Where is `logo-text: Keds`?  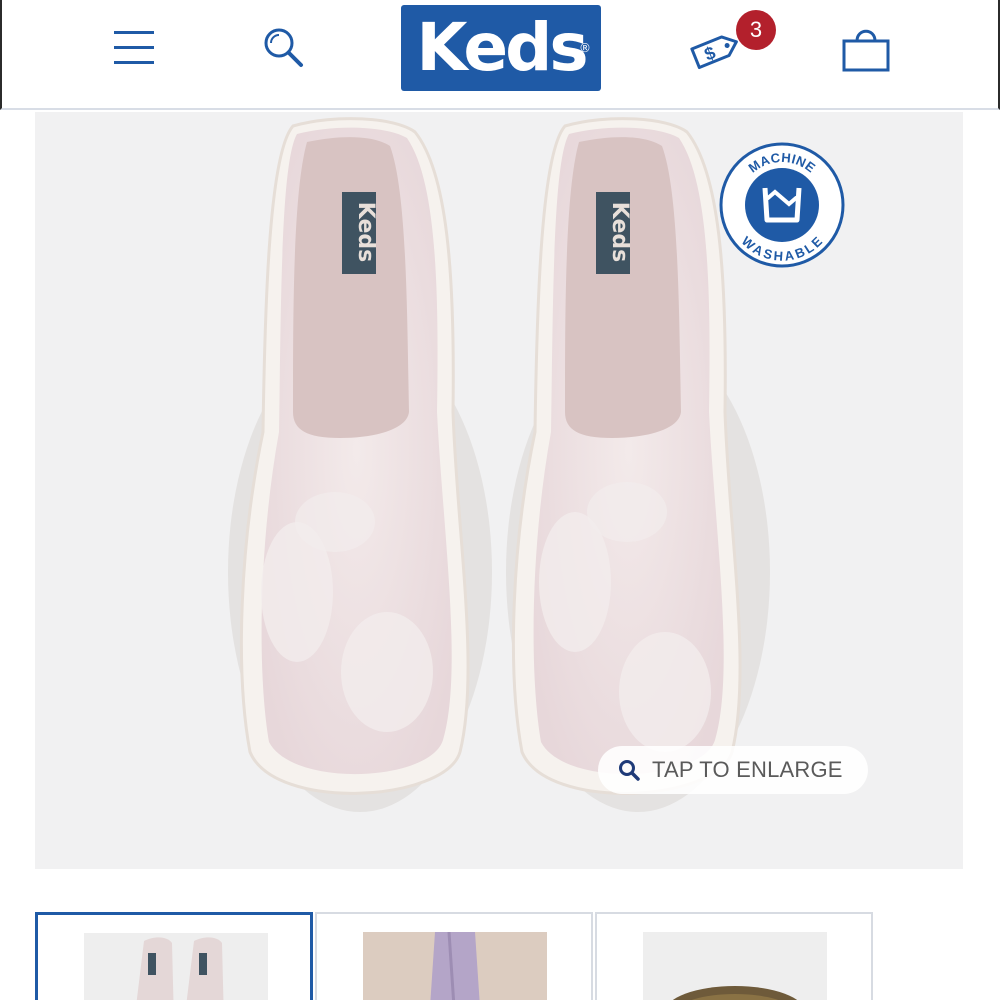 logo-text: Keds is located at coordinates (502, 47).